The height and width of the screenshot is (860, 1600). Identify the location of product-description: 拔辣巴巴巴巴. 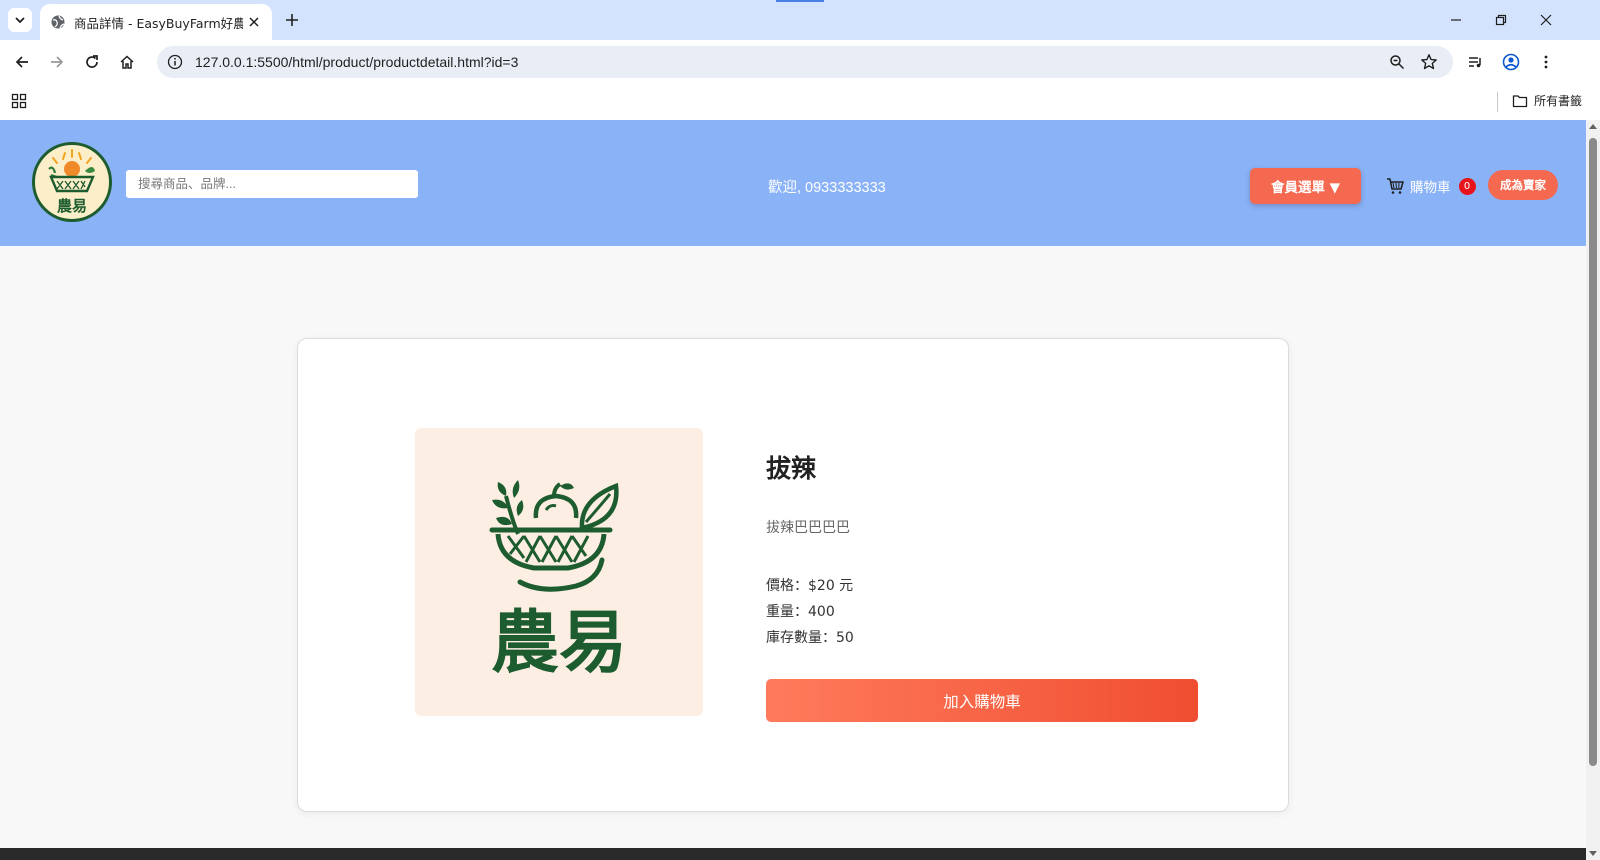
(808, 528).